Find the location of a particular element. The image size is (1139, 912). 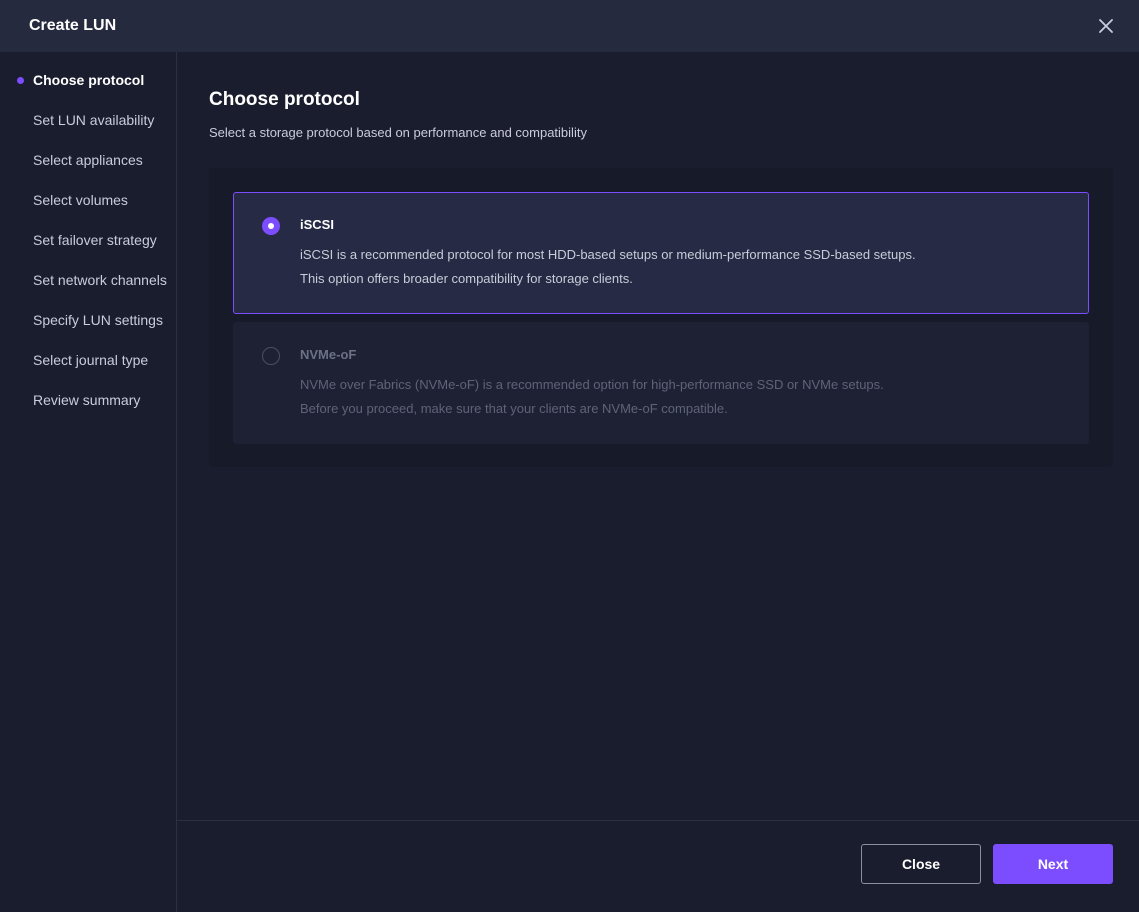

step-label: Select appliances is located at coordinates (88, 160).